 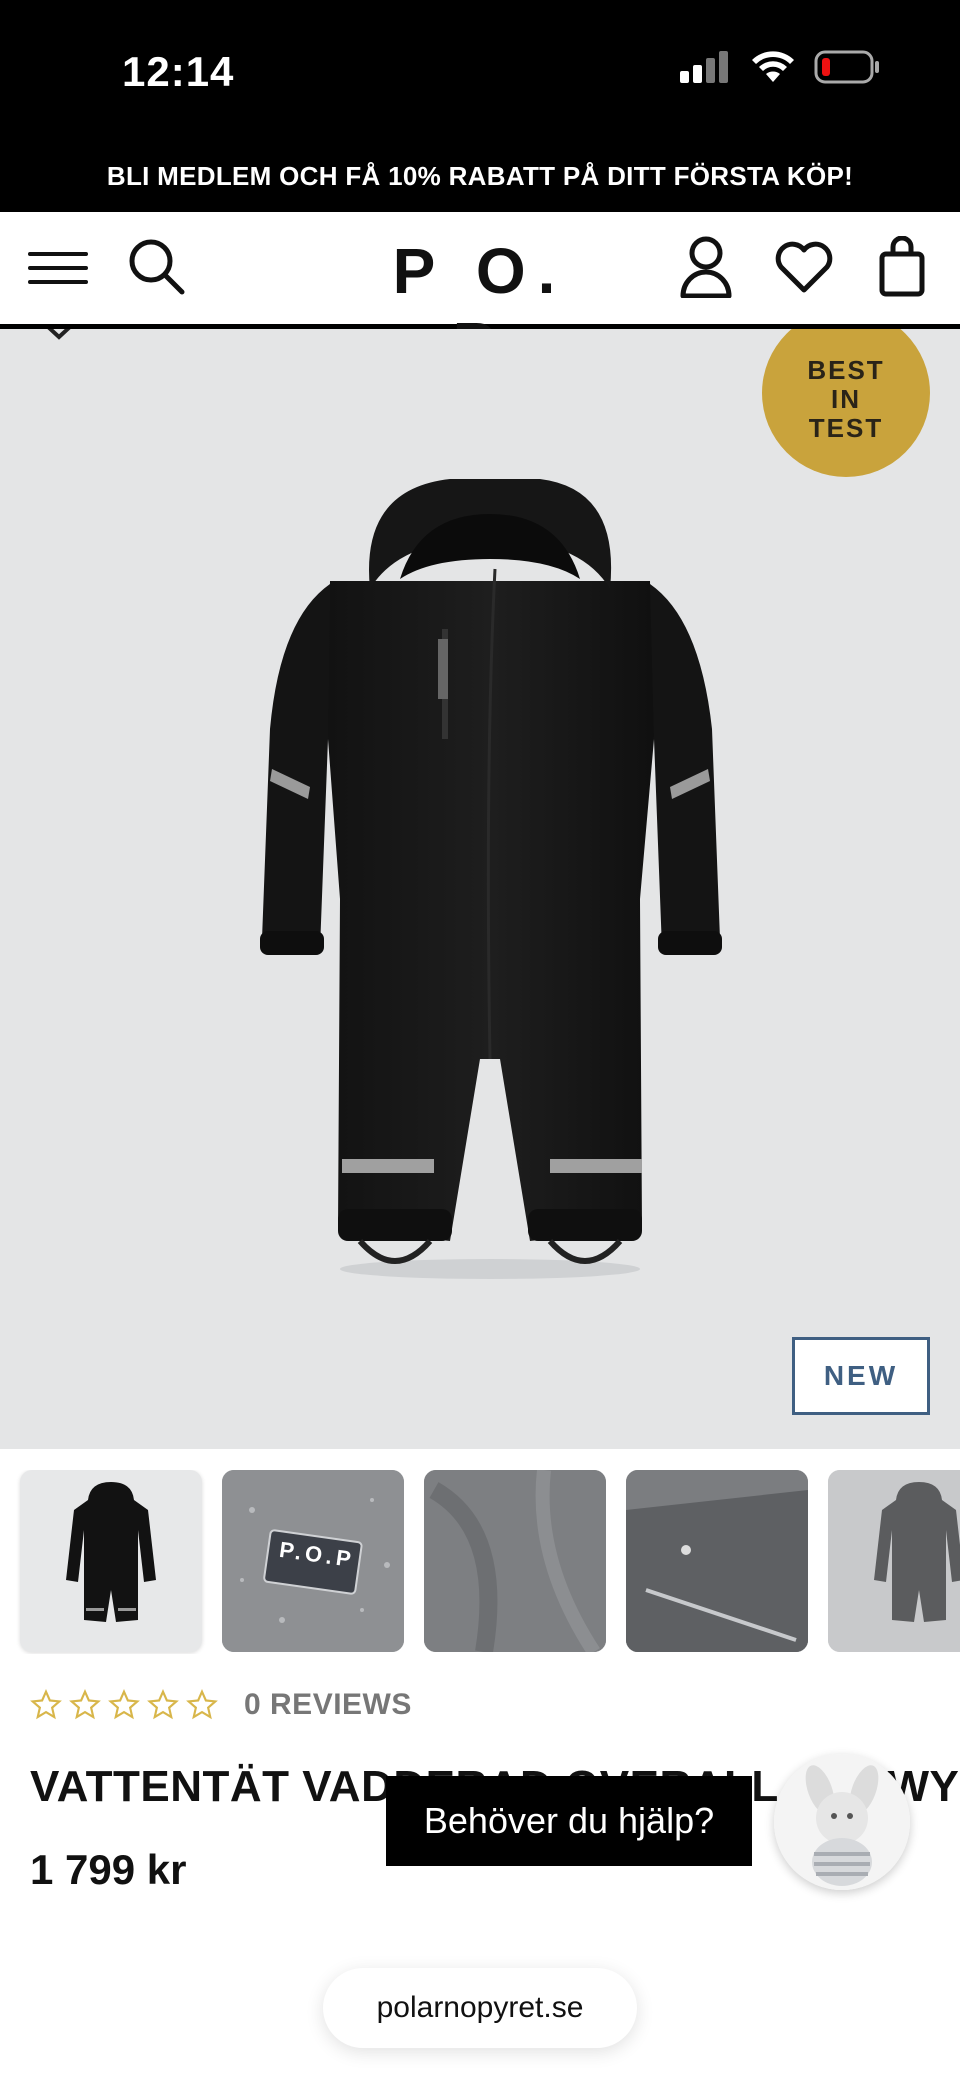 What do you see at coordinates (313, 1561) in the screenshot?
I see `thumbnail-2: P.O.P` at bounding box center [313, 1561].